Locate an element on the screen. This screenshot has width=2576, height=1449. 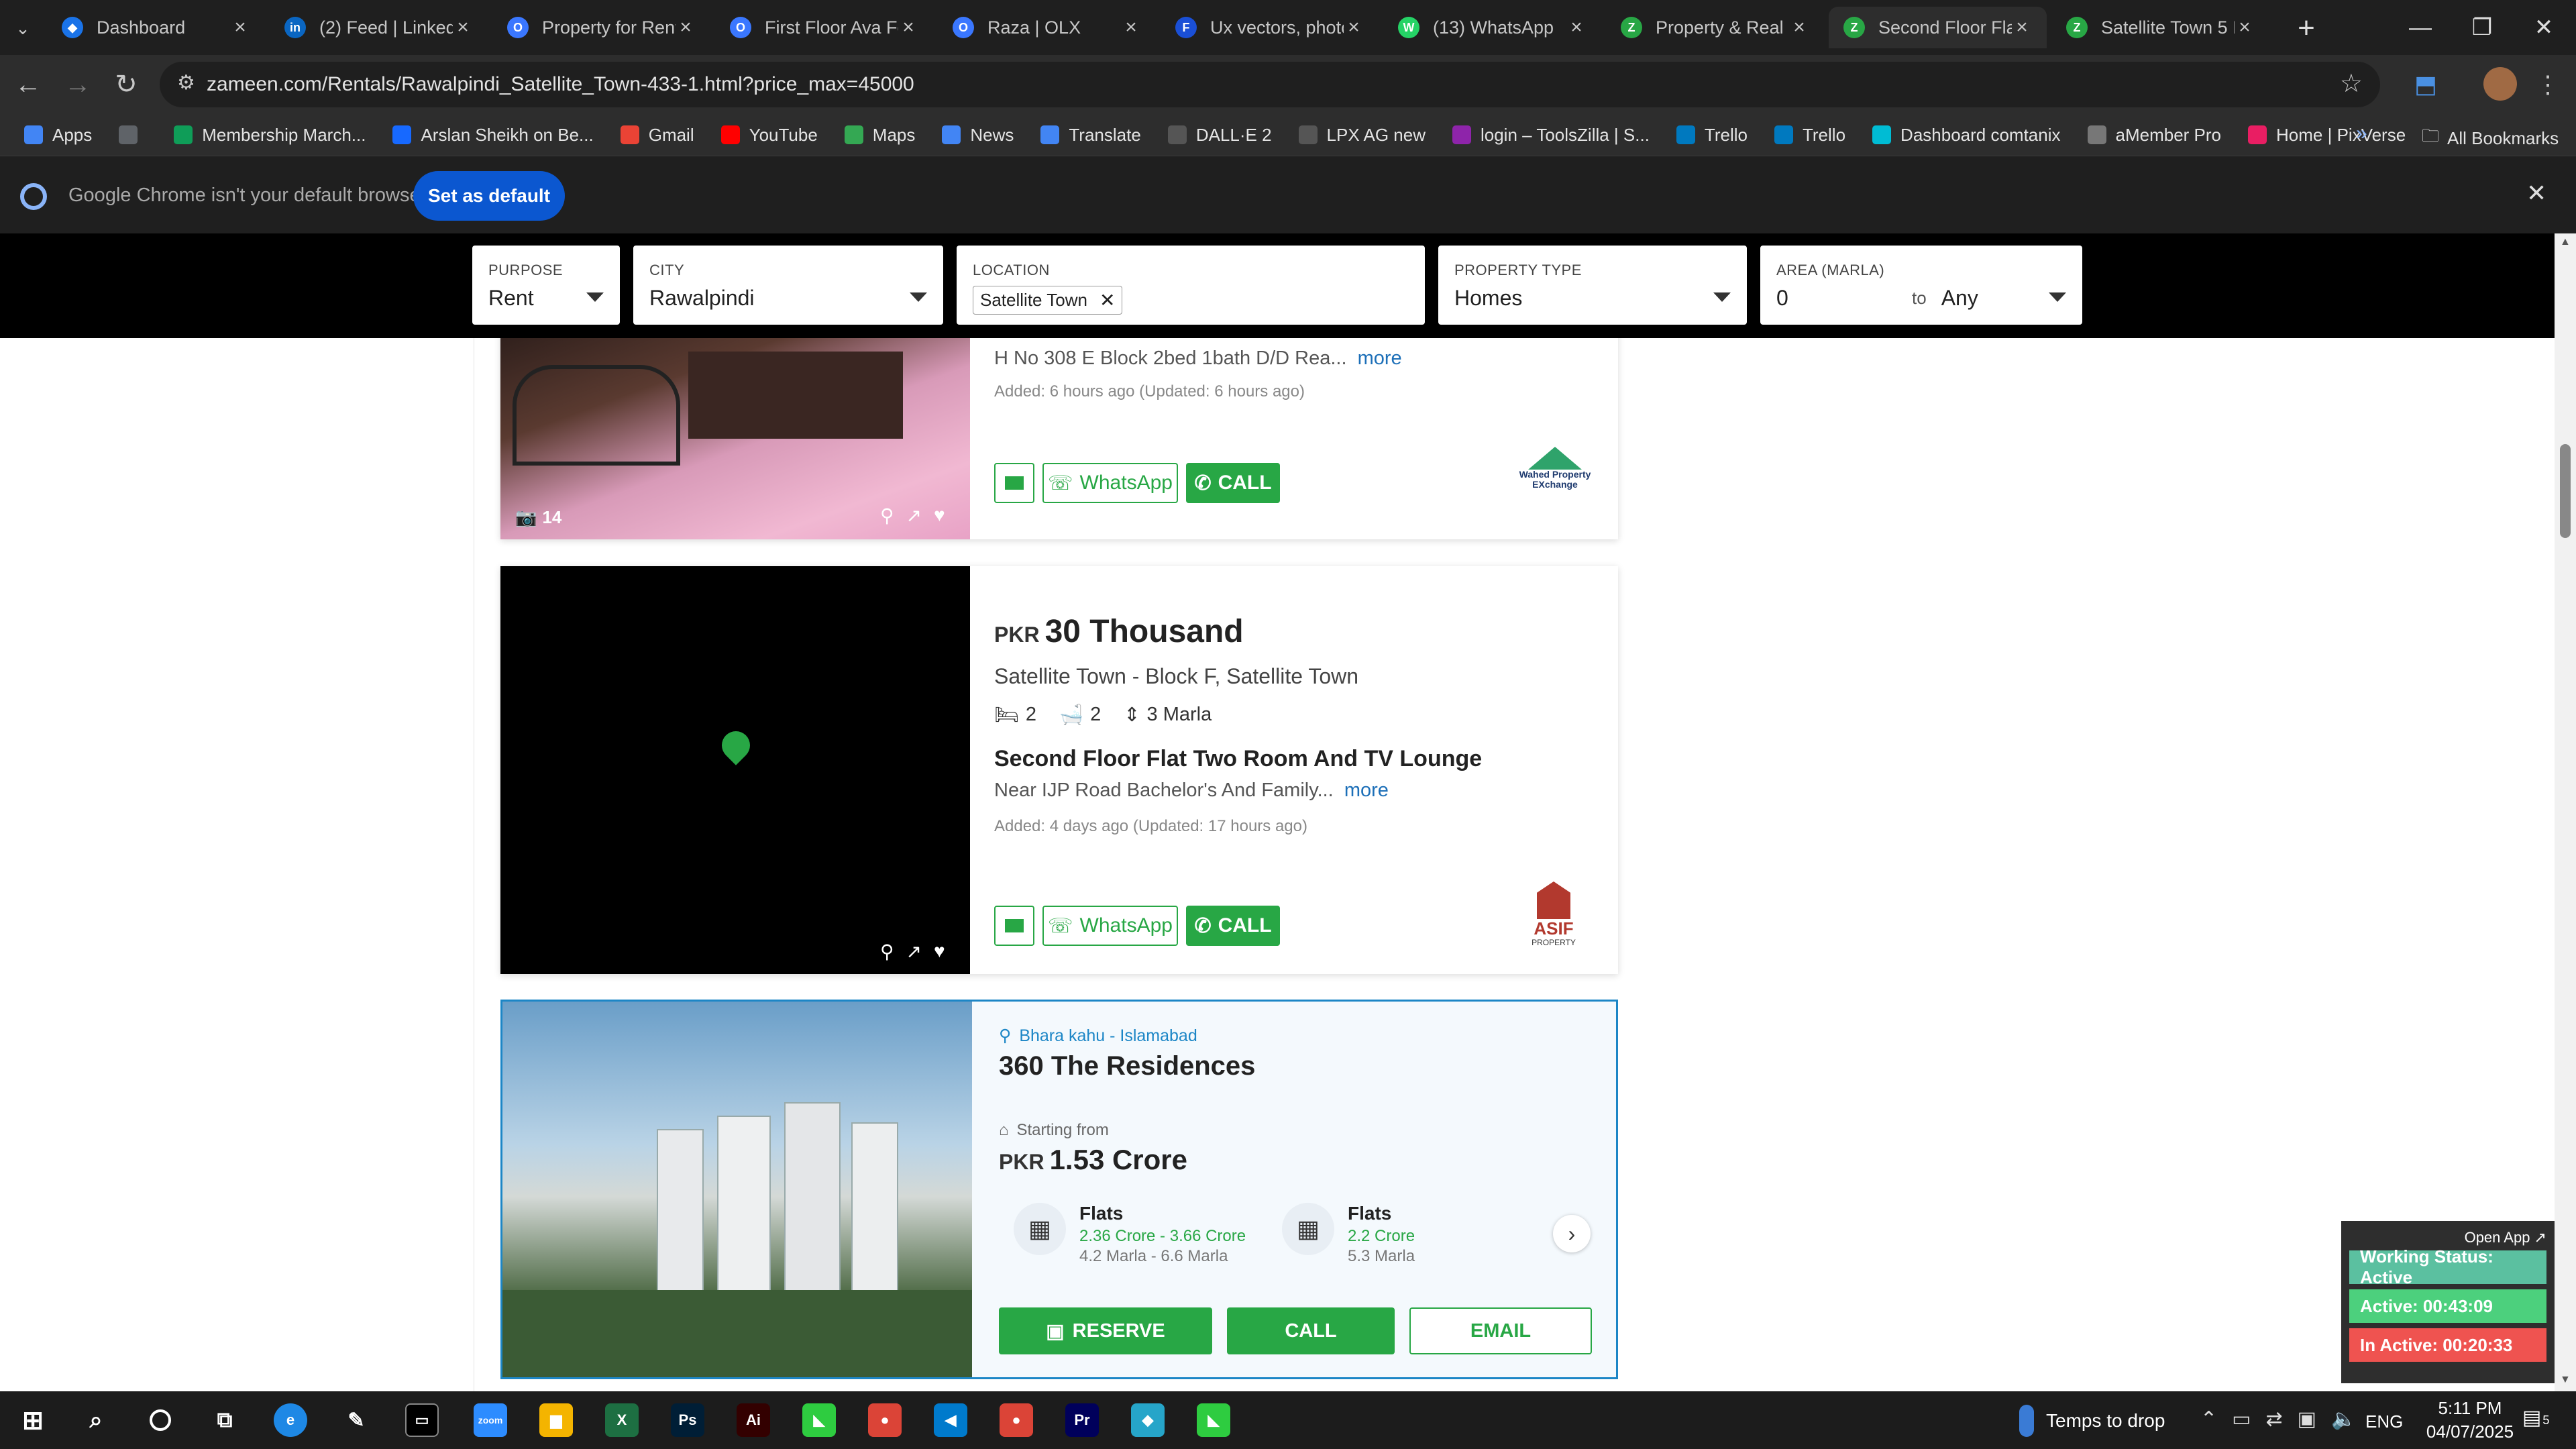
reload-icon: ↻ is located at coordinates (126, 84).